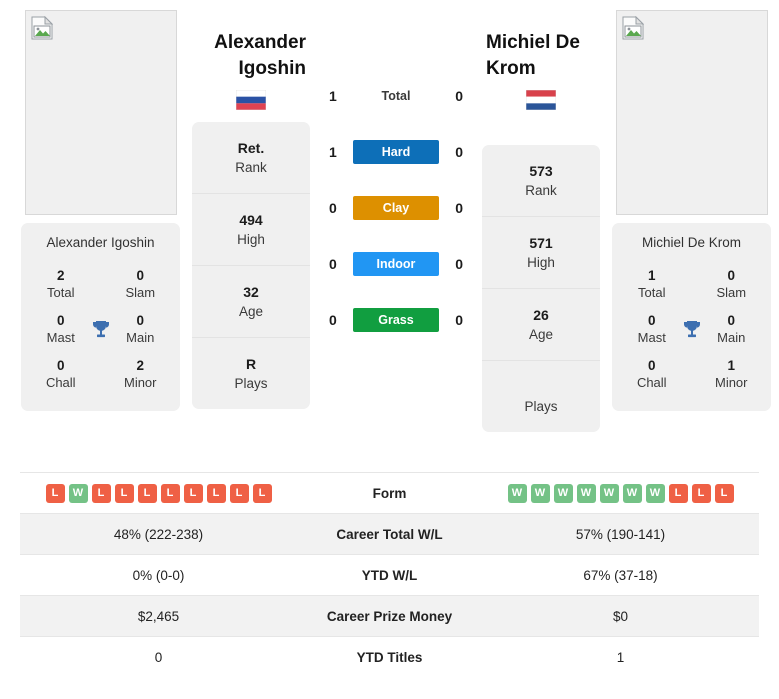  I want to click on h2h-row-grass: 0 Grass 0, so click(396, 320).